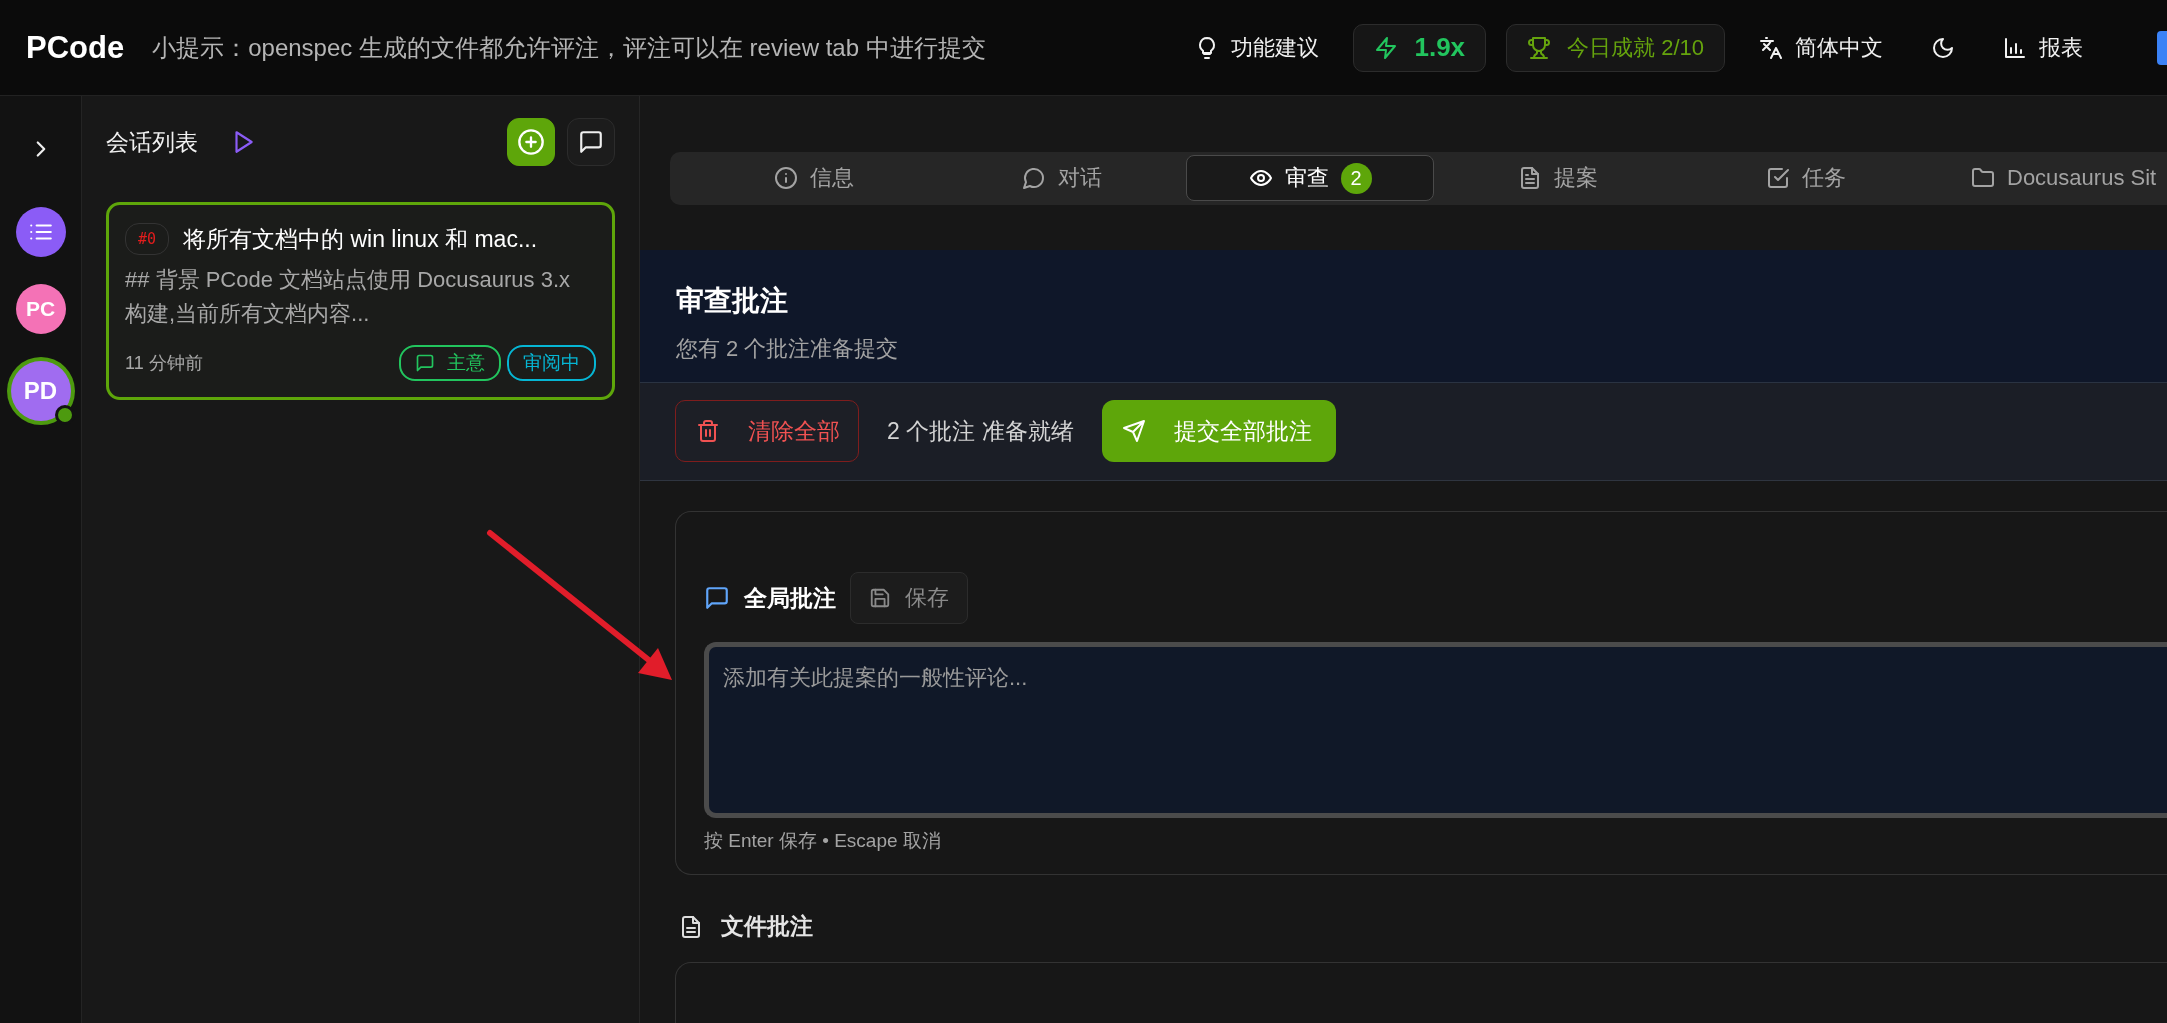 The width and height of the screenshot is (2167, 1023). Describe the element at coordinates (1356, 178) in the screenshot. I see `count-badge: 2` at that location.